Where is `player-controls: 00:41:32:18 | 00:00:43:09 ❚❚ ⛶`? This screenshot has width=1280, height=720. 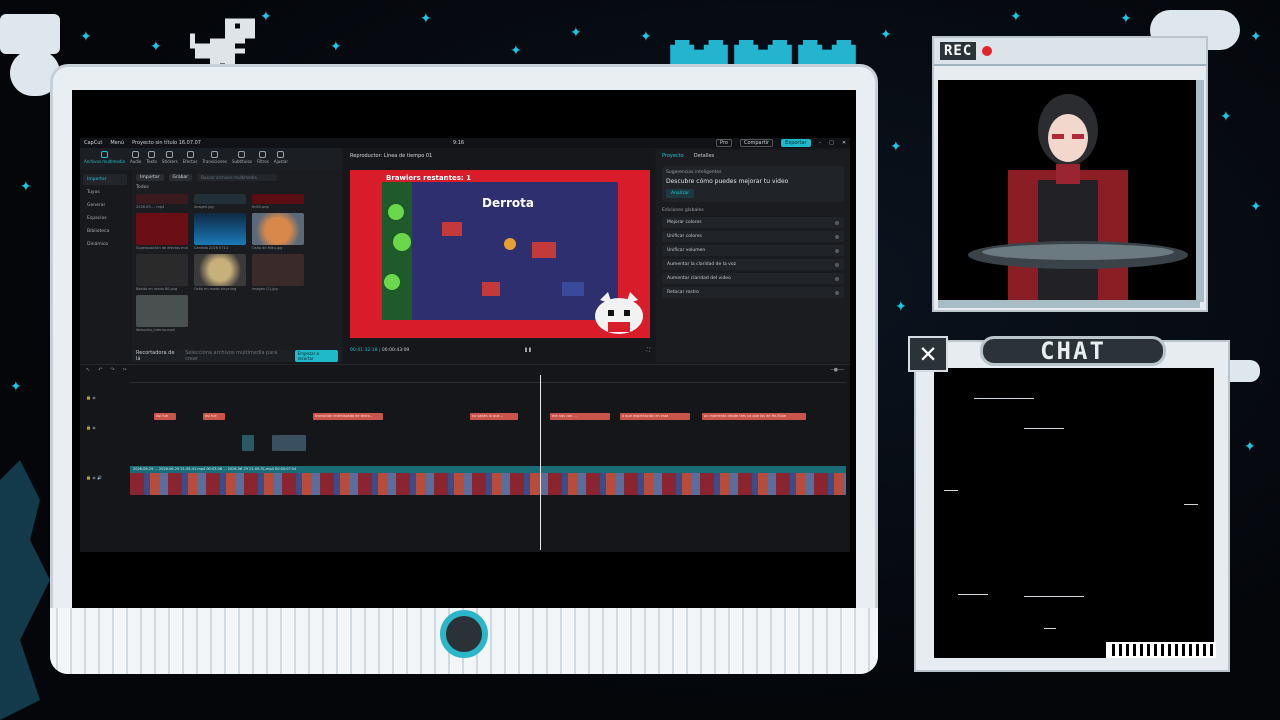 player-controls: 00:41:32:18 | 00:00:43:09 ❚❚ ⛶ is located at coordinates (500, 350).